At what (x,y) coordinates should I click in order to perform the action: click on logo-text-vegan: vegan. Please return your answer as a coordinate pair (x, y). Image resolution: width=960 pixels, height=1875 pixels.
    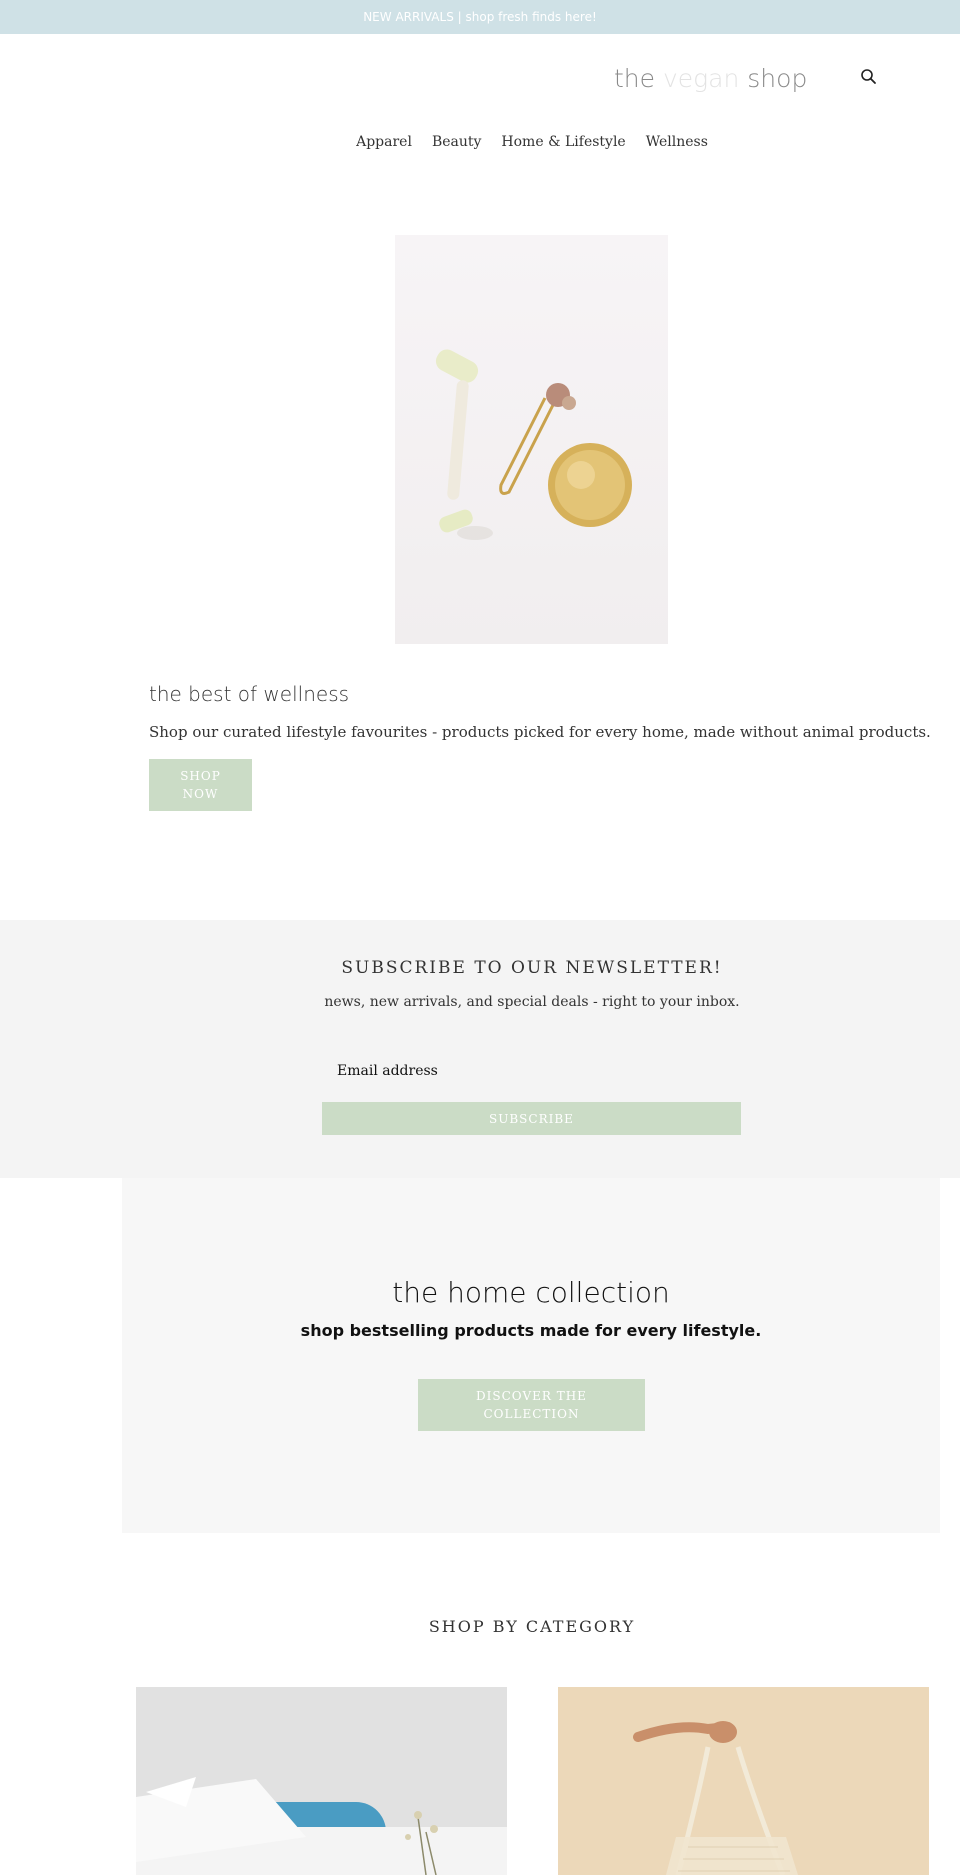
    Looking at the image, I should click on (701, 78).